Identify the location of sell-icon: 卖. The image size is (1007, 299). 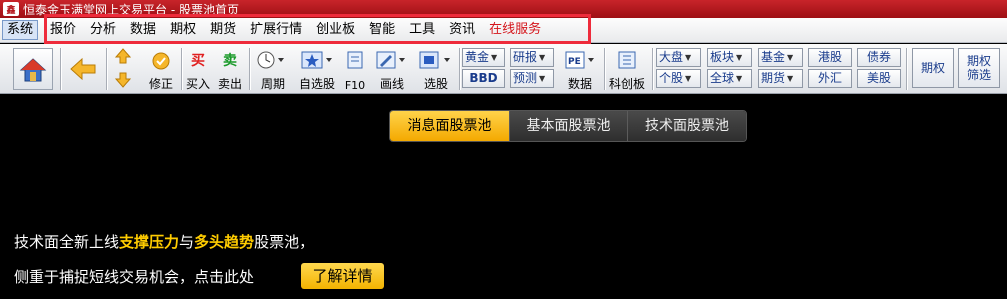
(230, 61).